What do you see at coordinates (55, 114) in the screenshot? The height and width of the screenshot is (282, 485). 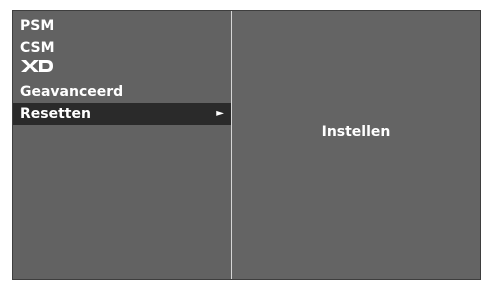 I see `menu-item-label: Resetten` at bounding box center [55, 114].